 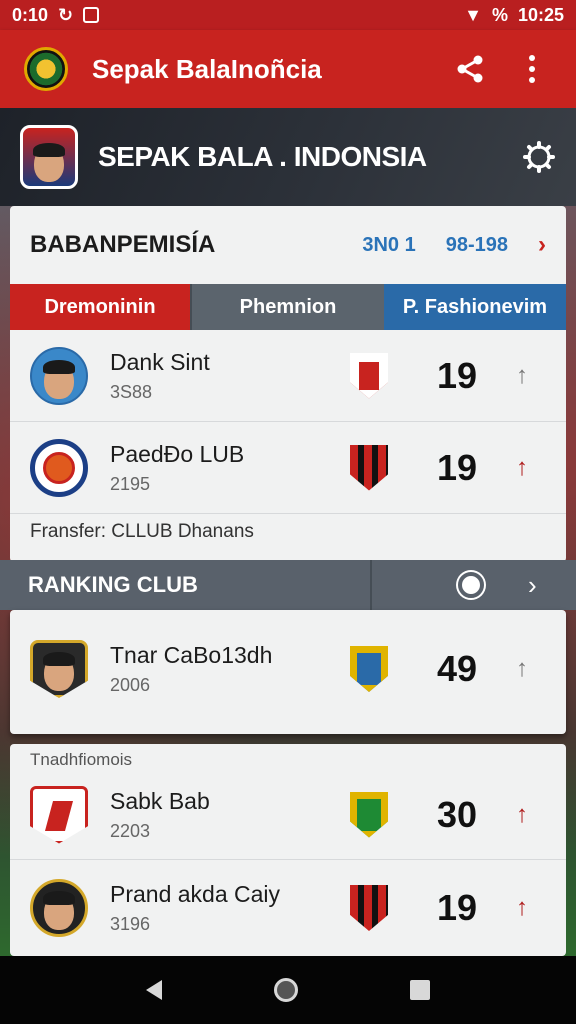 What do you see at coordinates (100, 307) in the screenshot?
I see `tab-dremoninin: Dremoninin` at bounding box center [100, 307].